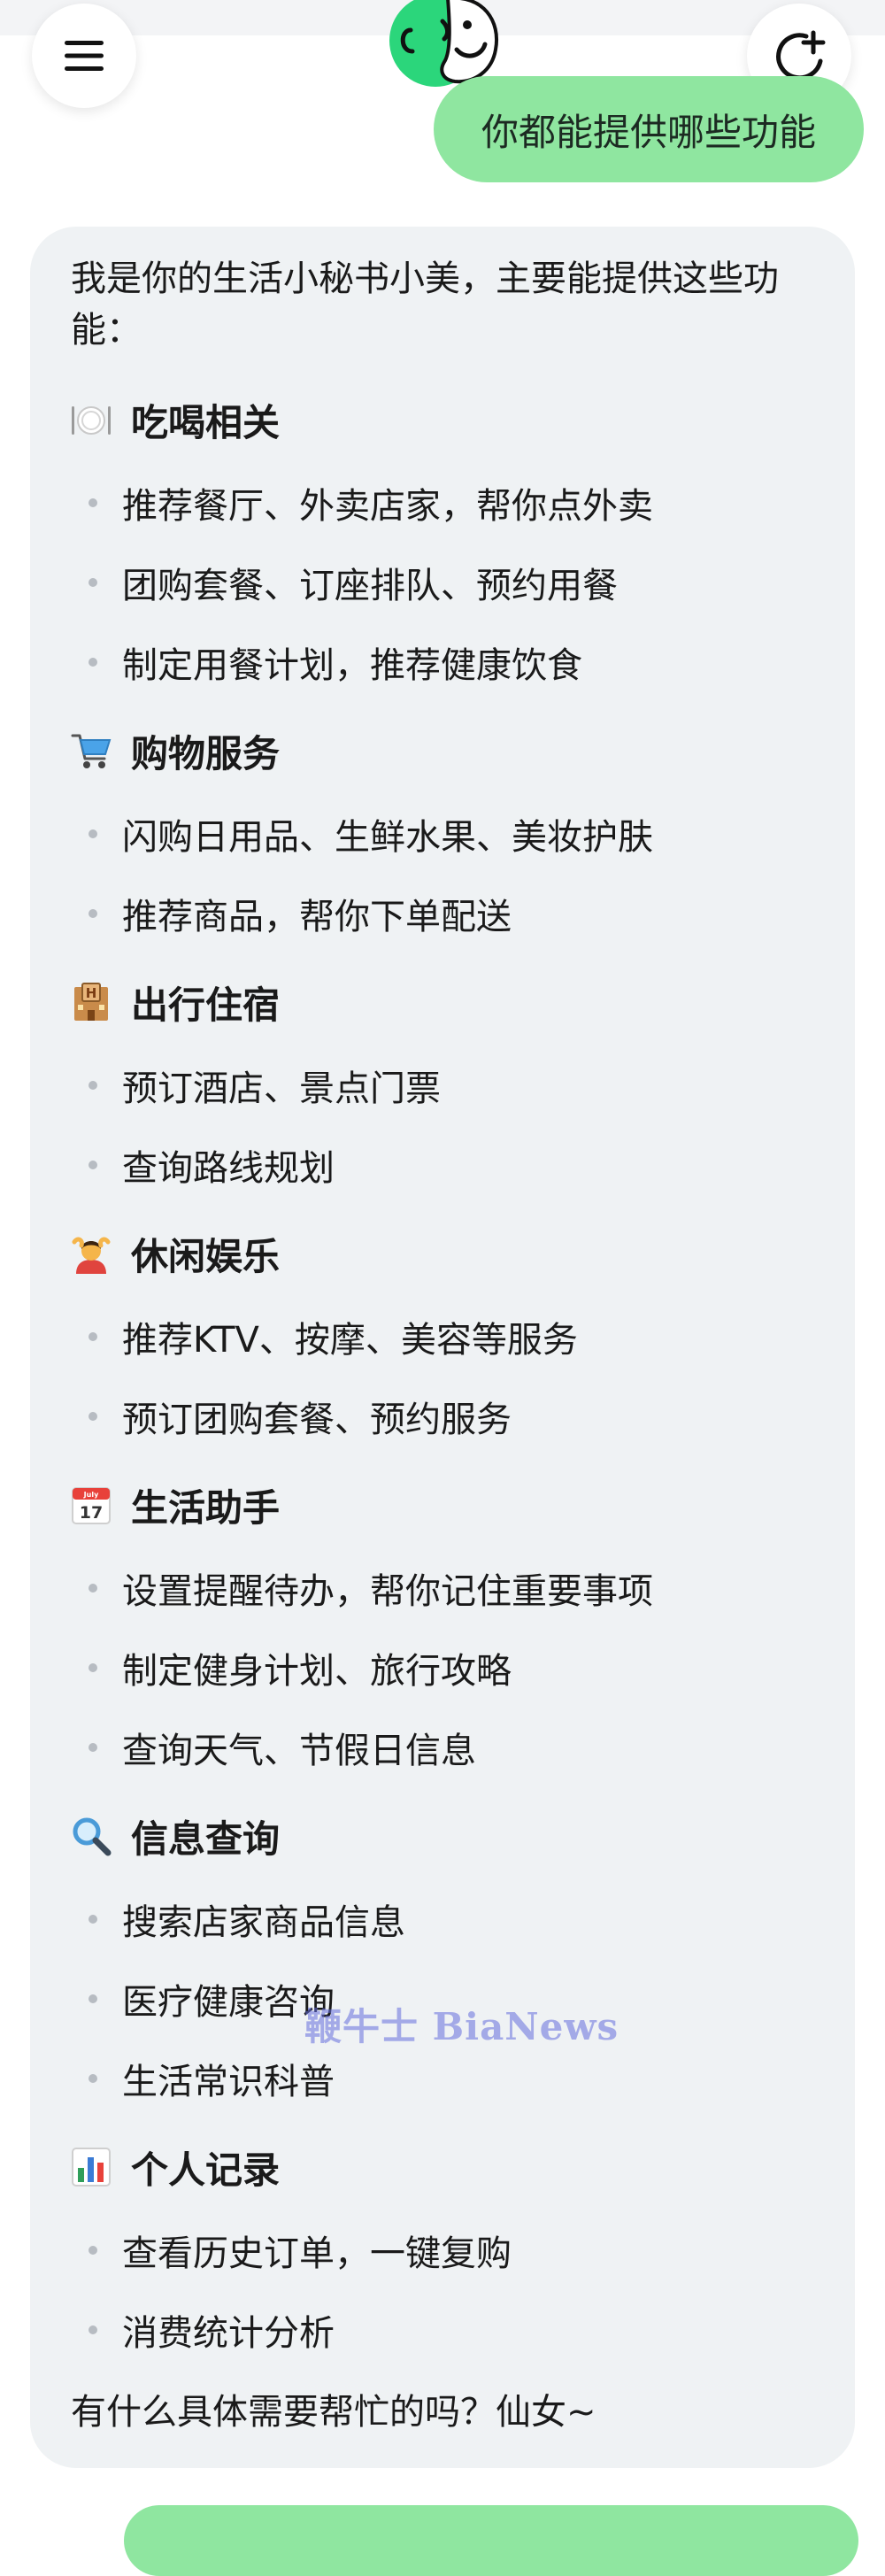 This screenshot has width=885, height=2576. Describe the element at coordinates (333, 2412) in the screenshot. I see `answer-closing: 有什么具体需要帮忙的吗？仙女~` at that location.